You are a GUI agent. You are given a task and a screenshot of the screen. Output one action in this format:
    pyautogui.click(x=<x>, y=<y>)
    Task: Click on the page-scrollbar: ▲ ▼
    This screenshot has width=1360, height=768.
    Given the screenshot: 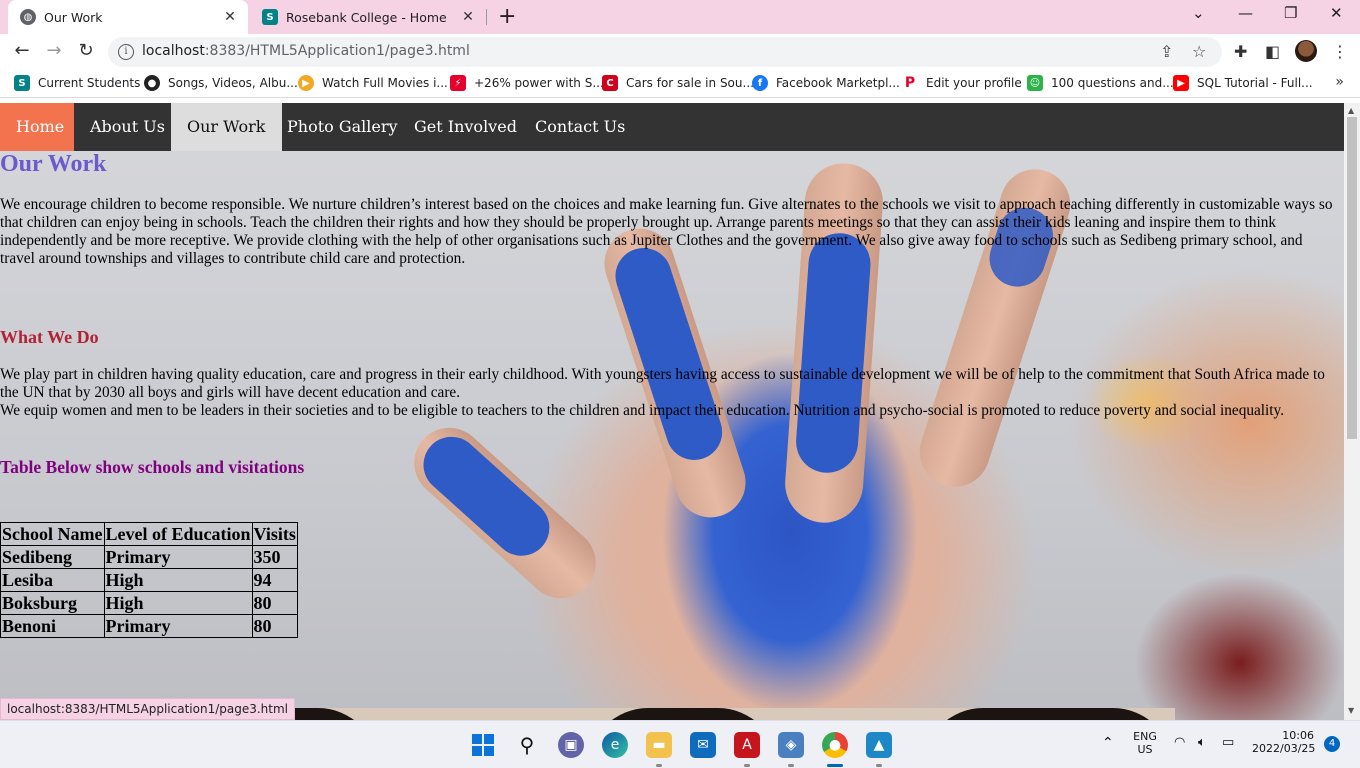 What is the action you would take?
    pyautogui.click(x=1352, y=411)
    